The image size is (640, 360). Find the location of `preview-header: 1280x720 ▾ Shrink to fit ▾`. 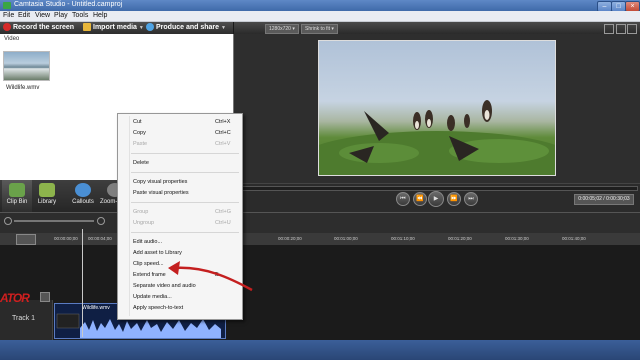

preview-header: 1280x720 ▾ Shrink to fit ▾ is located at coordinates (437, 28).